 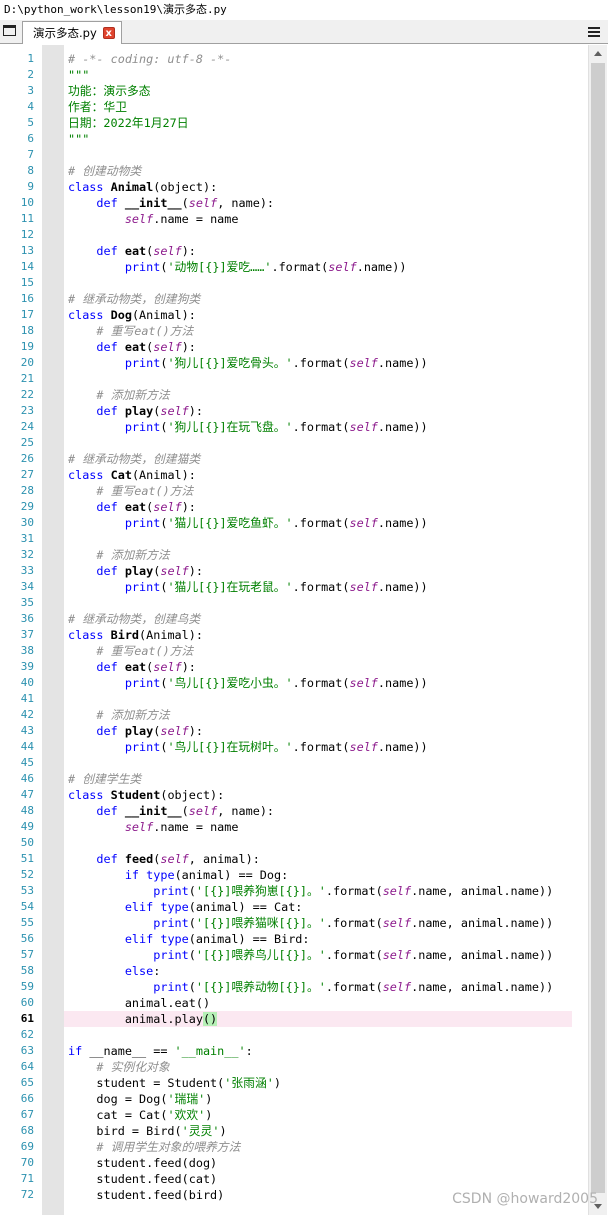 What do you see at coordinates (294, 763) in the screenshot?
I see `code-line: 45` at bounding box center [294, 763].